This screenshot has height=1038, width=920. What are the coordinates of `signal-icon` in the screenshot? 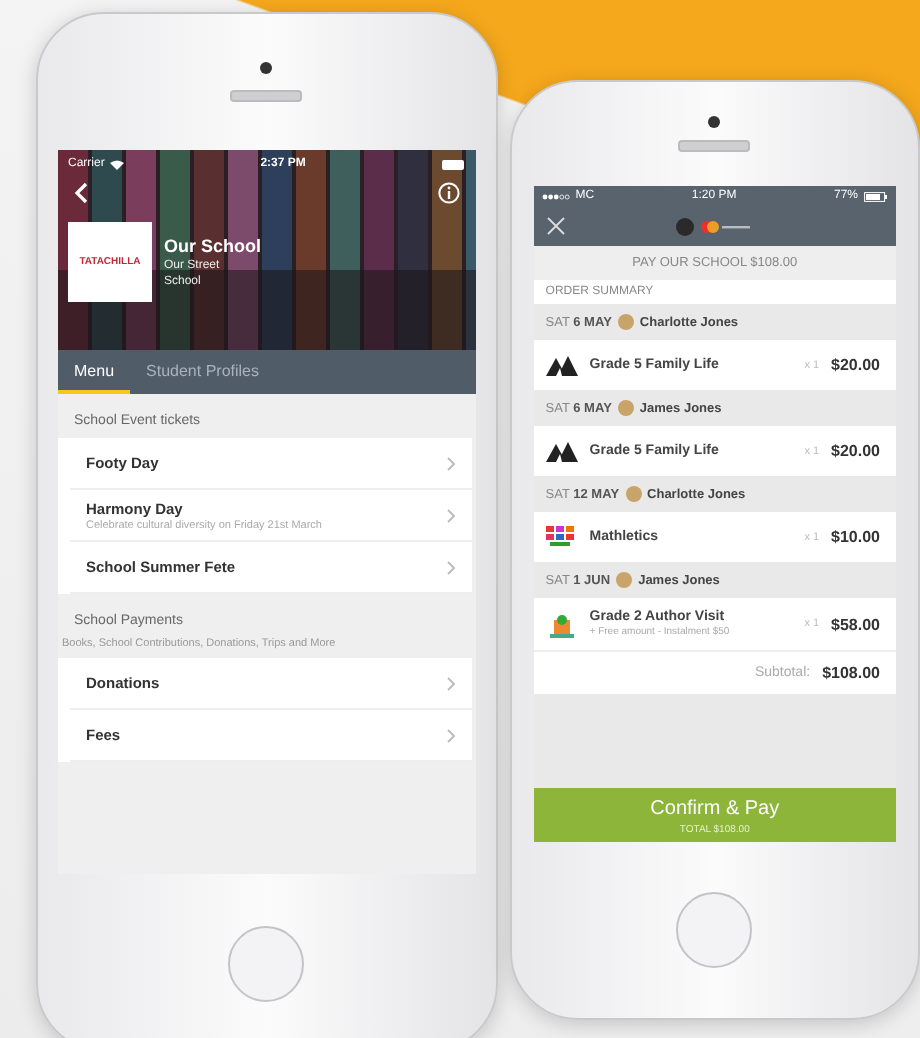 It's located at (555, 196).